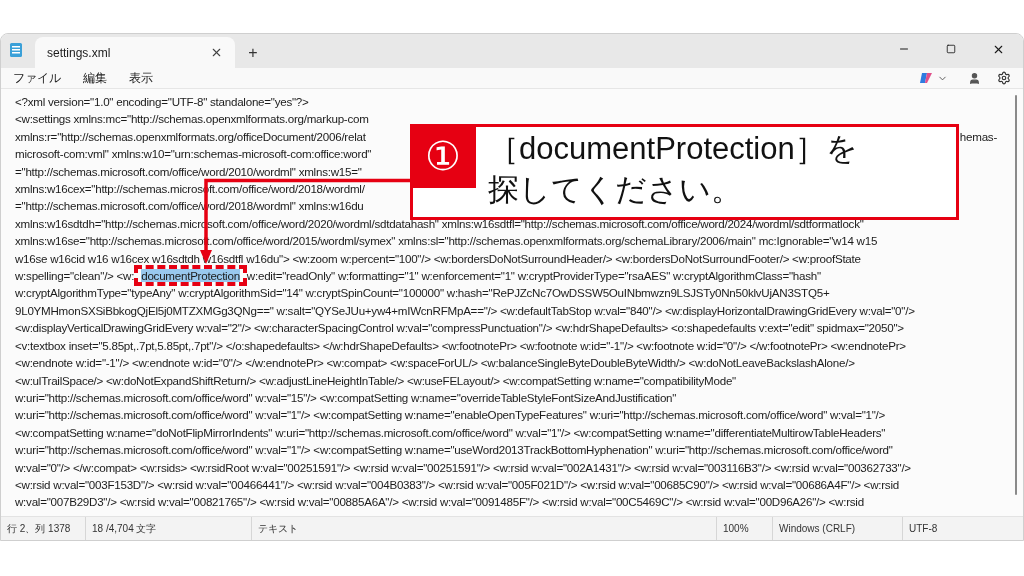  I want to click on file-tab: settings.xml, so click(135, 52).